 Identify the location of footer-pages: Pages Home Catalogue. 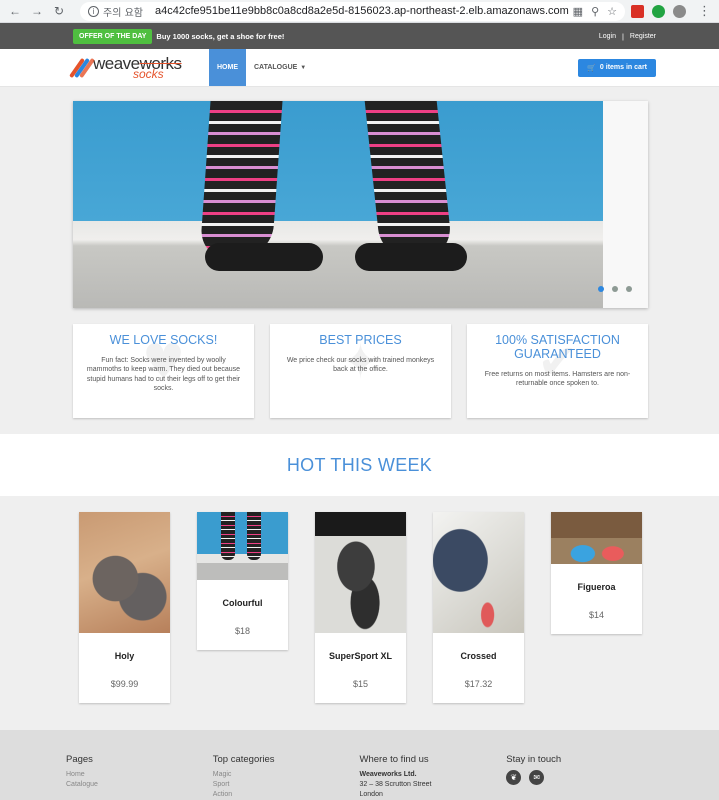
(139, 777).